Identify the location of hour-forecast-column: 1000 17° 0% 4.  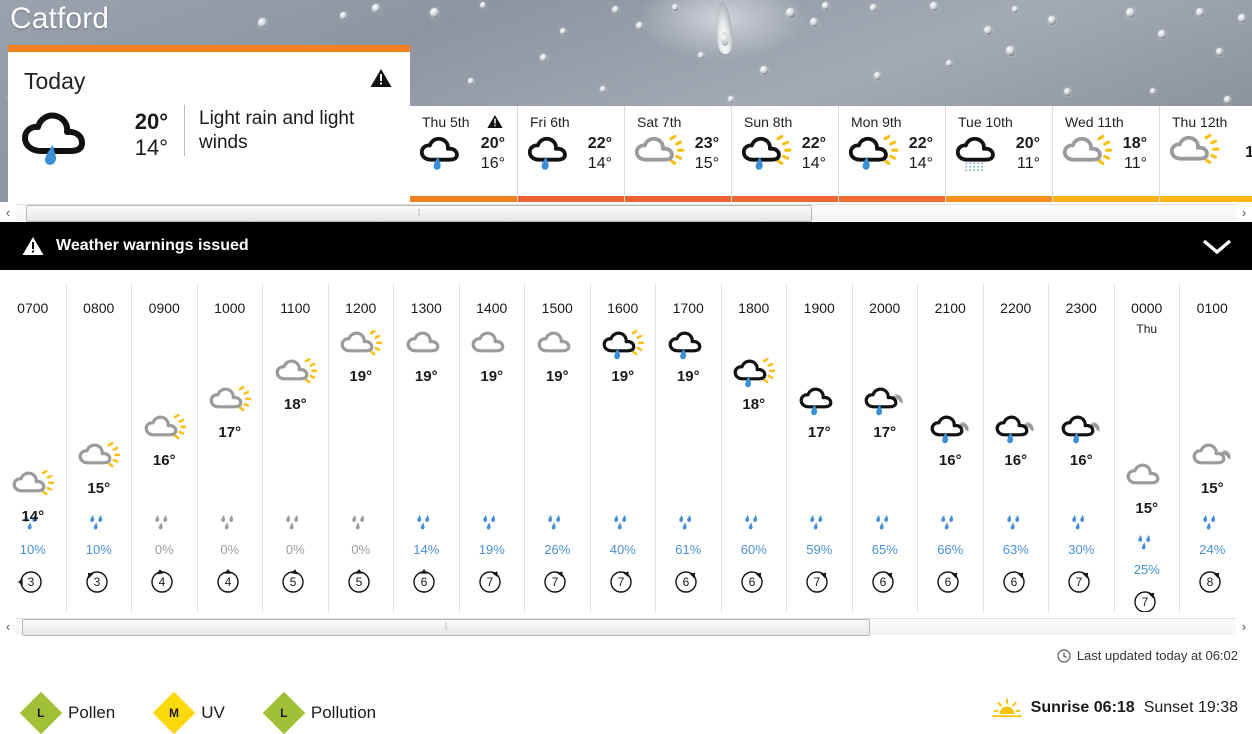
(229, 448).